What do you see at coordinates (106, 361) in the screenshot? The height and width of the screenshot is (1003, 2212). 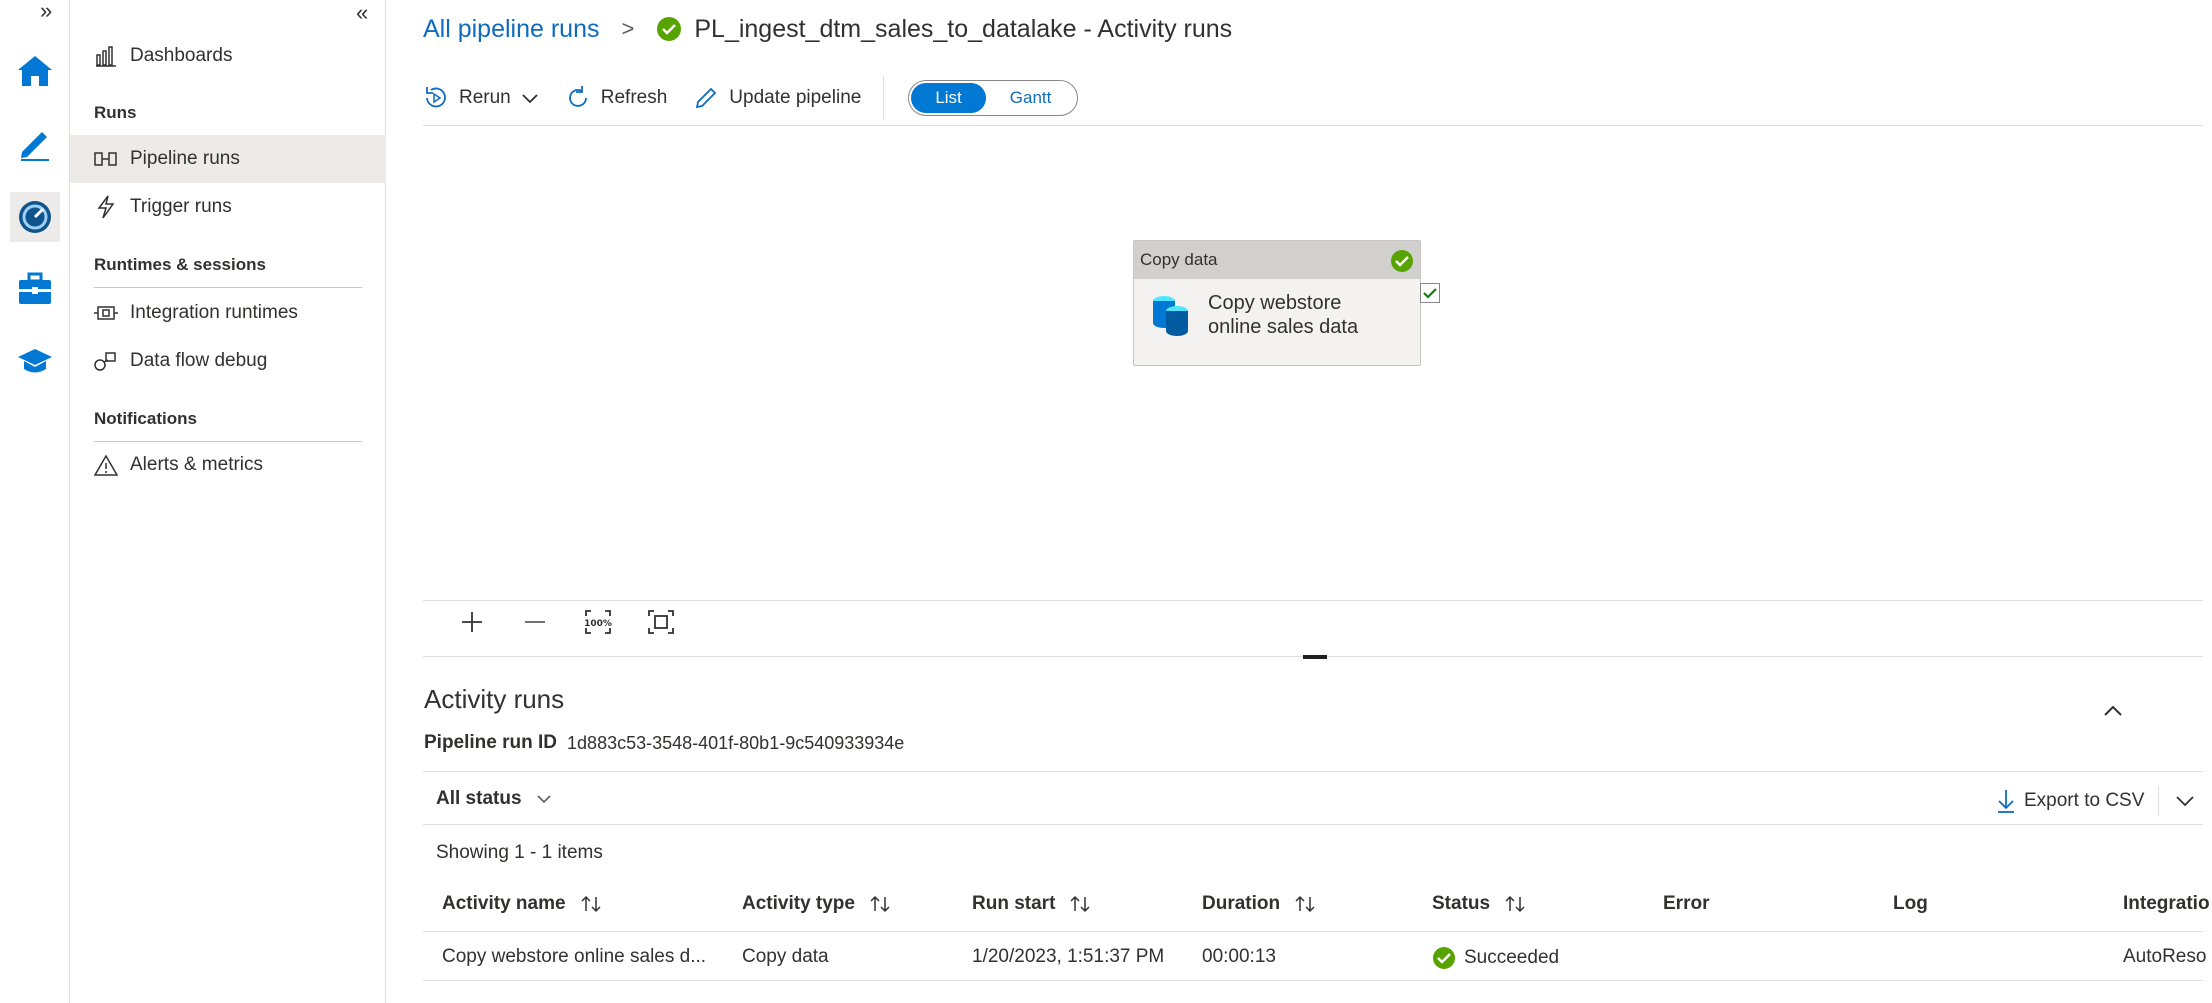 I see `data-flow-debug-icon` at bounding box center [106, 361].